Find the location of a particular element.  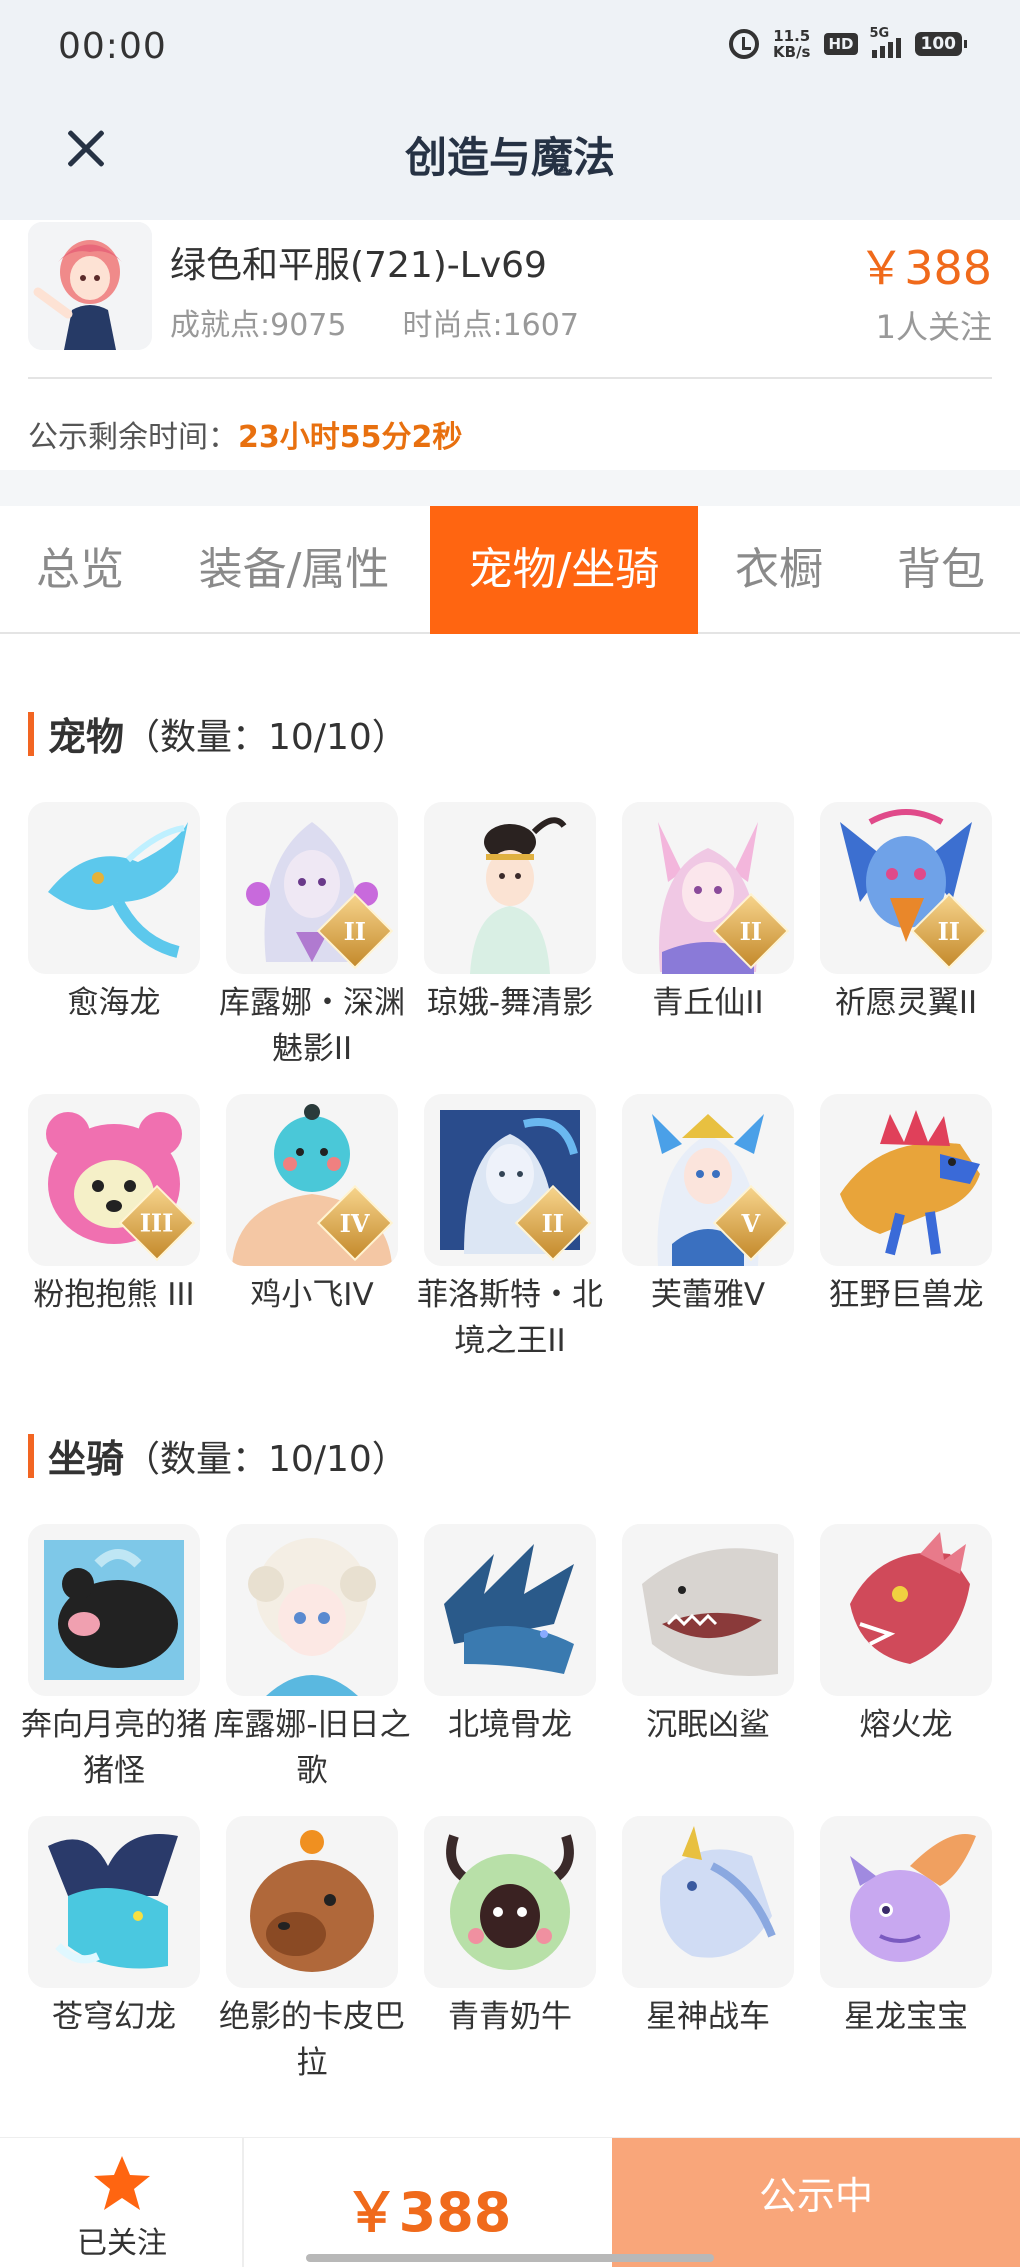

star-icon is located at coordinates (122, 2183).